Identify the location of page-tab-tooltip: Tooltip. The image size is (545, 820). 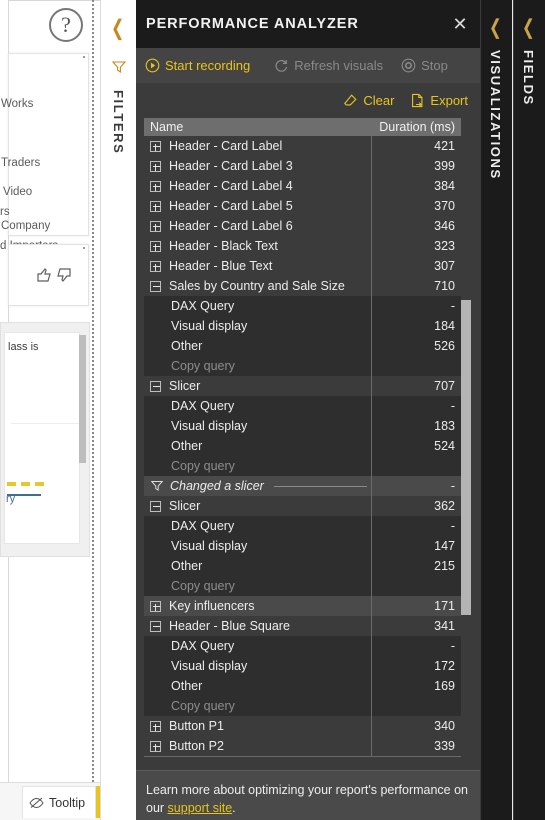
(59, 802).